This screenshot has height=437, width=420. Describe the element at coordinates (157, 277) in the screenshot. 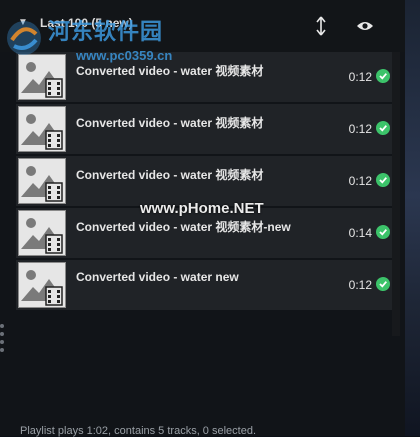

I see `track-title: Converted video - water new` at that location.